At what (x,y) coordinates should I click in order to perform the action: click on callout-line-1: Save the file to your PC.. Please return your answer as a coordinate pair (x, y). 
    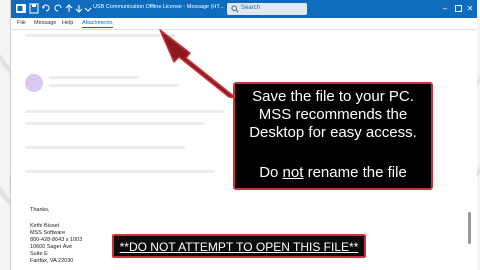
    Looking at the image, I should click on (333, 96).